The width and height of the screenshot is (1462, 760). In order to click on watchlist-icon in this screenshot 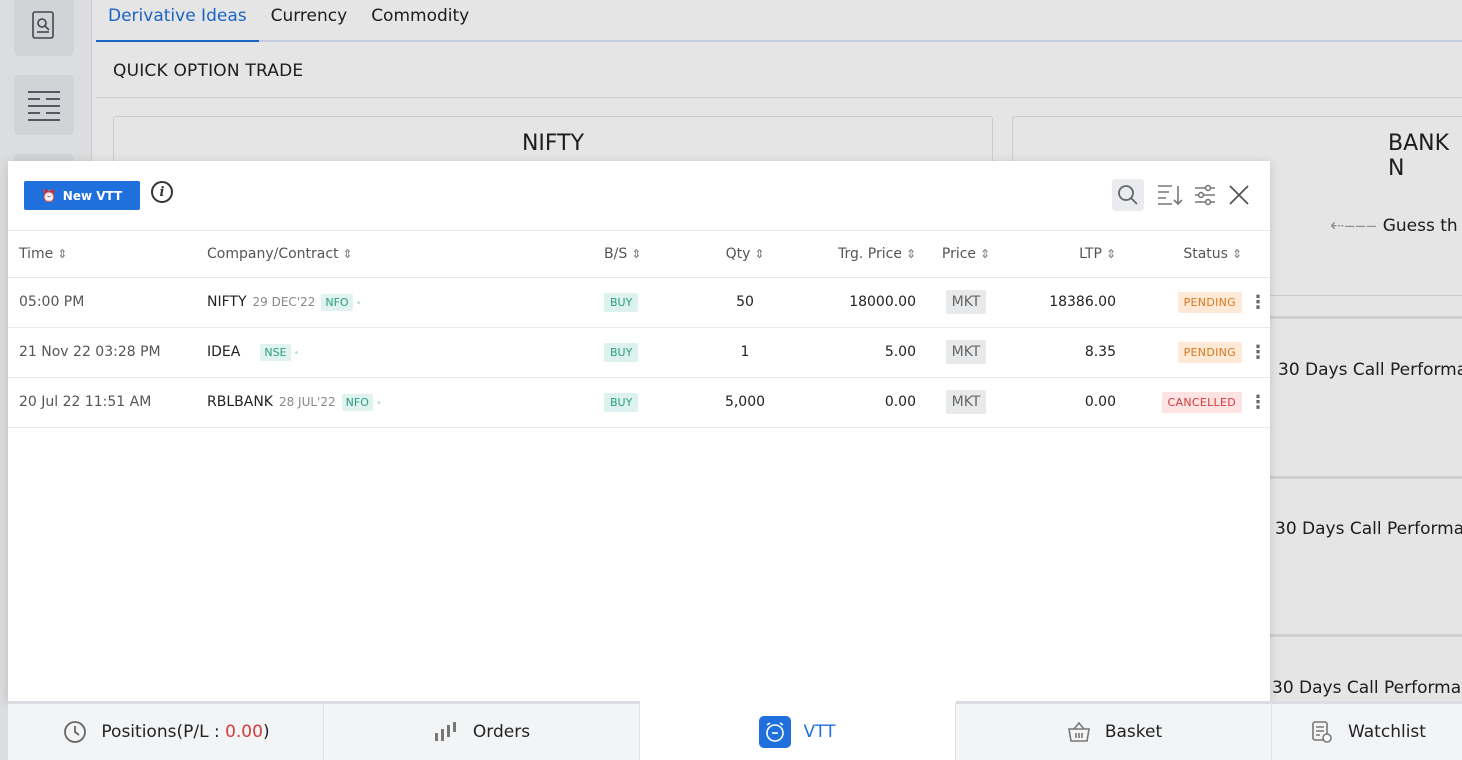, I will do `click(1322, 732)`.